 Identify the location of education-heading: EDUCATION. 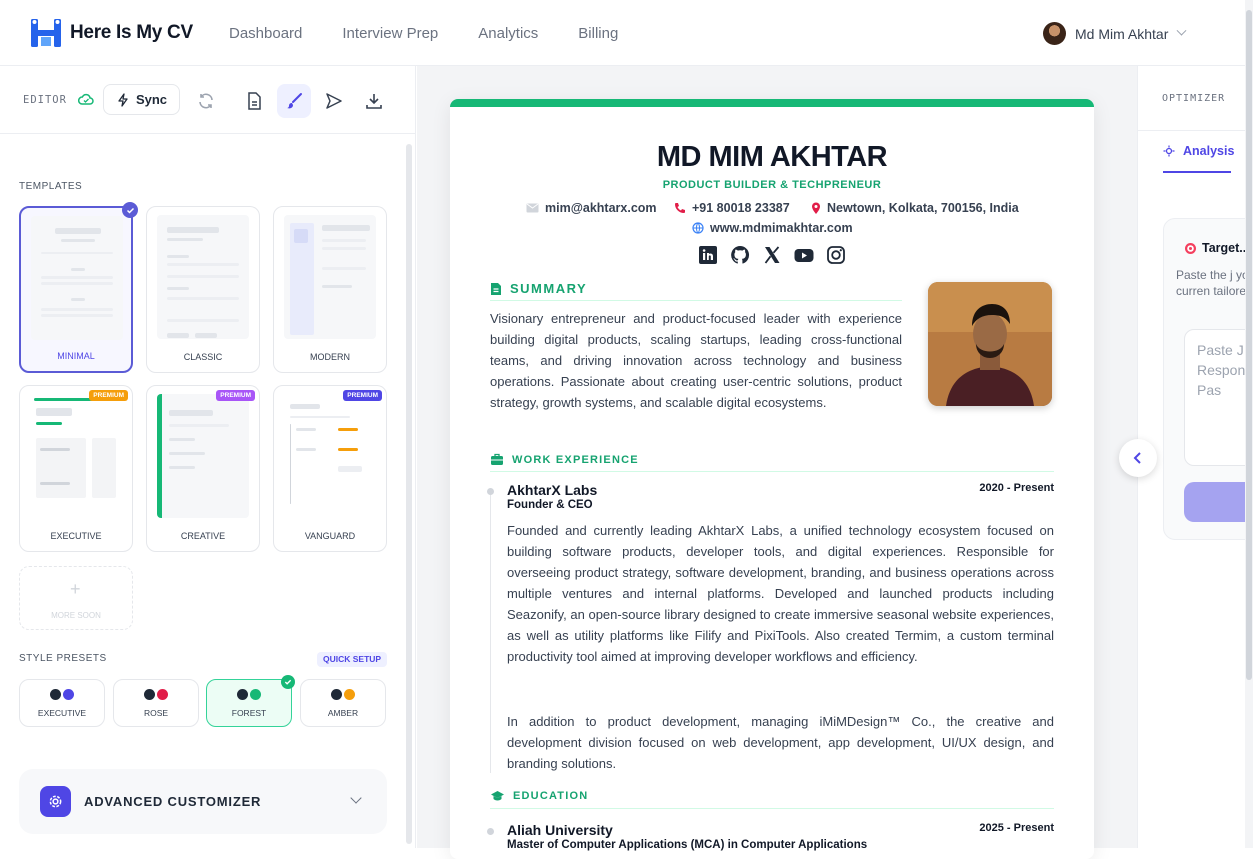
(539, 796).